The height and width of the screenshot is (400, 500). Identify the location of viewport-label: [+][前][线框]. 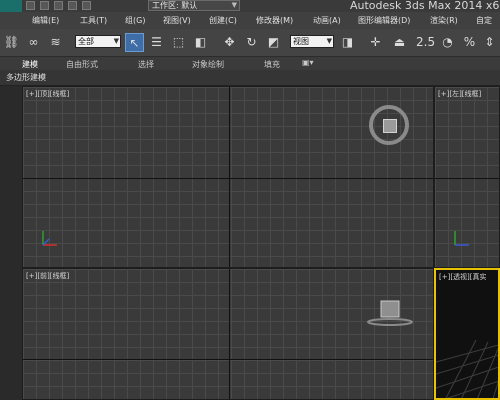
(47, 276).